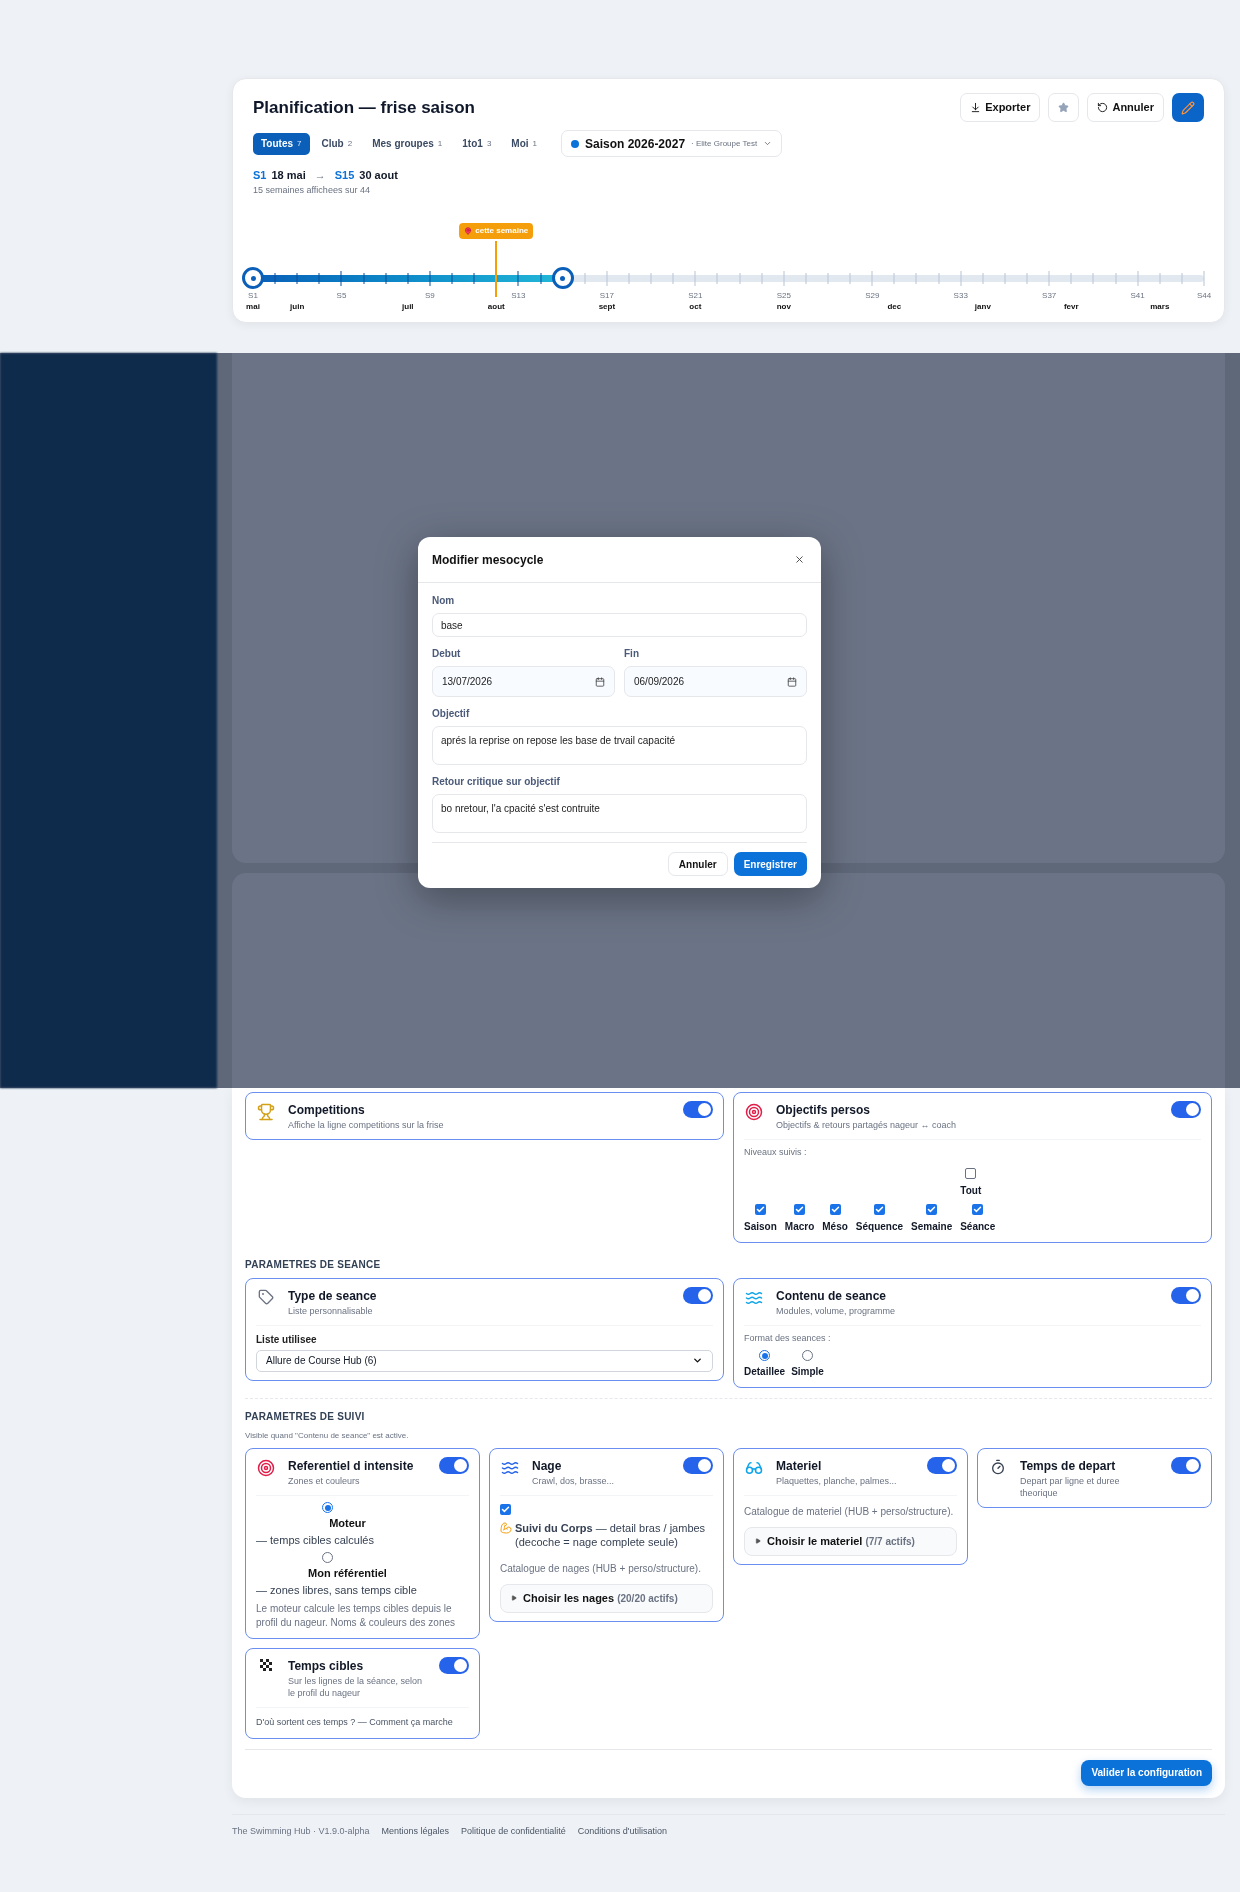 Image resolution: width=1240 pixels, height=1892 pixels. I want to click on footer-link: Politique de confidentialité, so click(513, 1831).